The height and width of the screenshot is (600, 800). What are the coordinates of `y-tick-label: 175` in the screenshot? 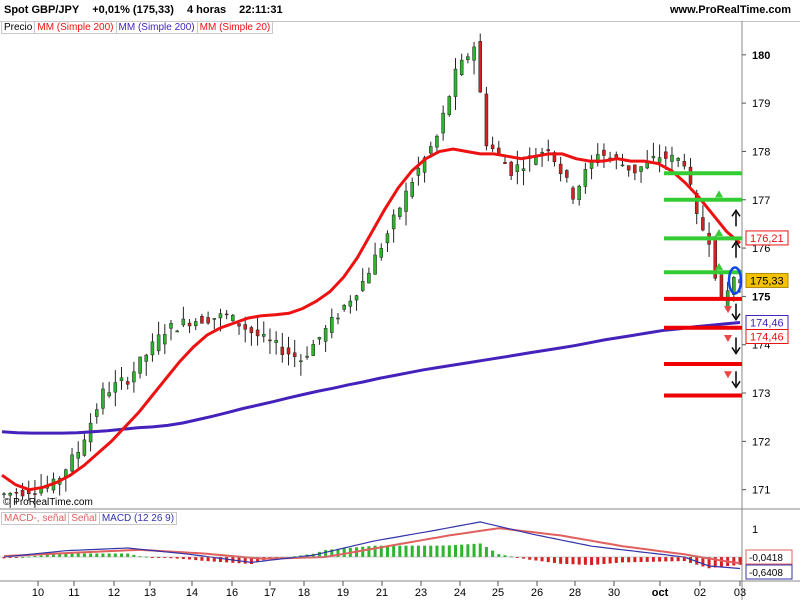 It's located at (761, 297).